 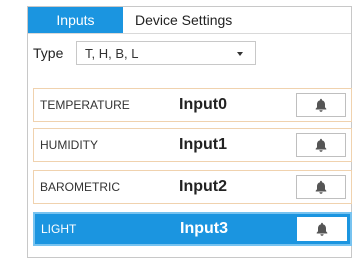 I want to click on sensor-name: HUMIDITY, so click(x=69, y=145).